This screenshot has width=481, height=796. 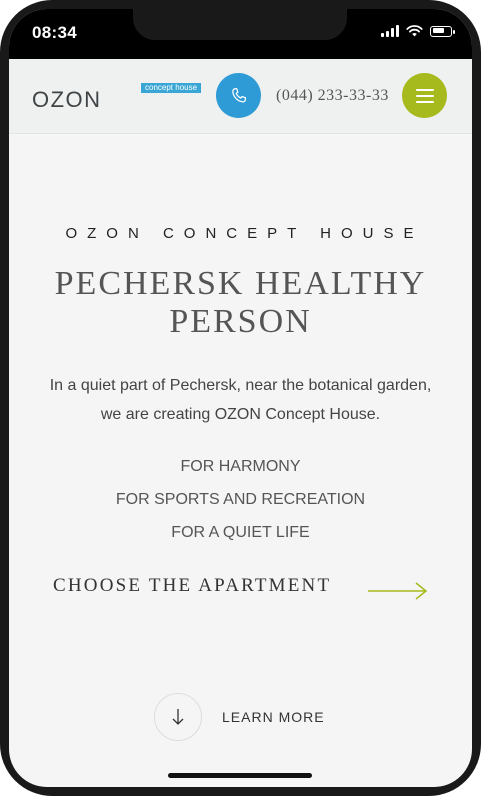 I want to click on learn-more-link: LEARN MORE, so click(x=239, y=717).